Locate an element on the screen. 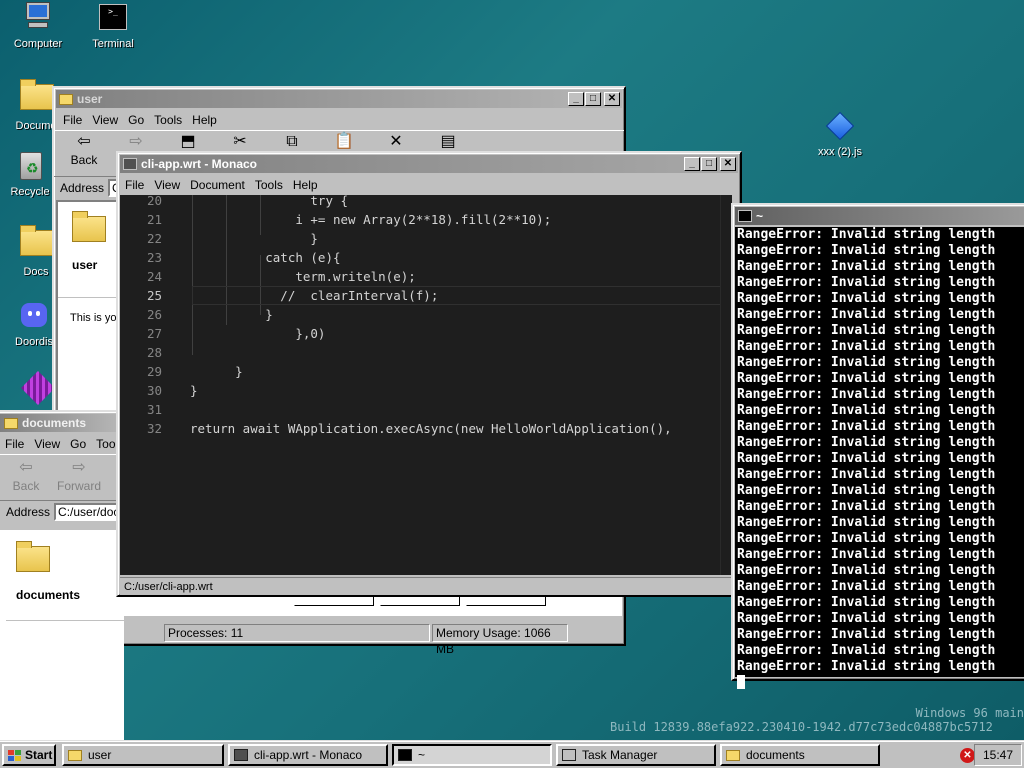 Image resolution: width=1024 pixels, height=768 pixels. taskbar-item-terminal: ~ is located at coordinates (472, 755).